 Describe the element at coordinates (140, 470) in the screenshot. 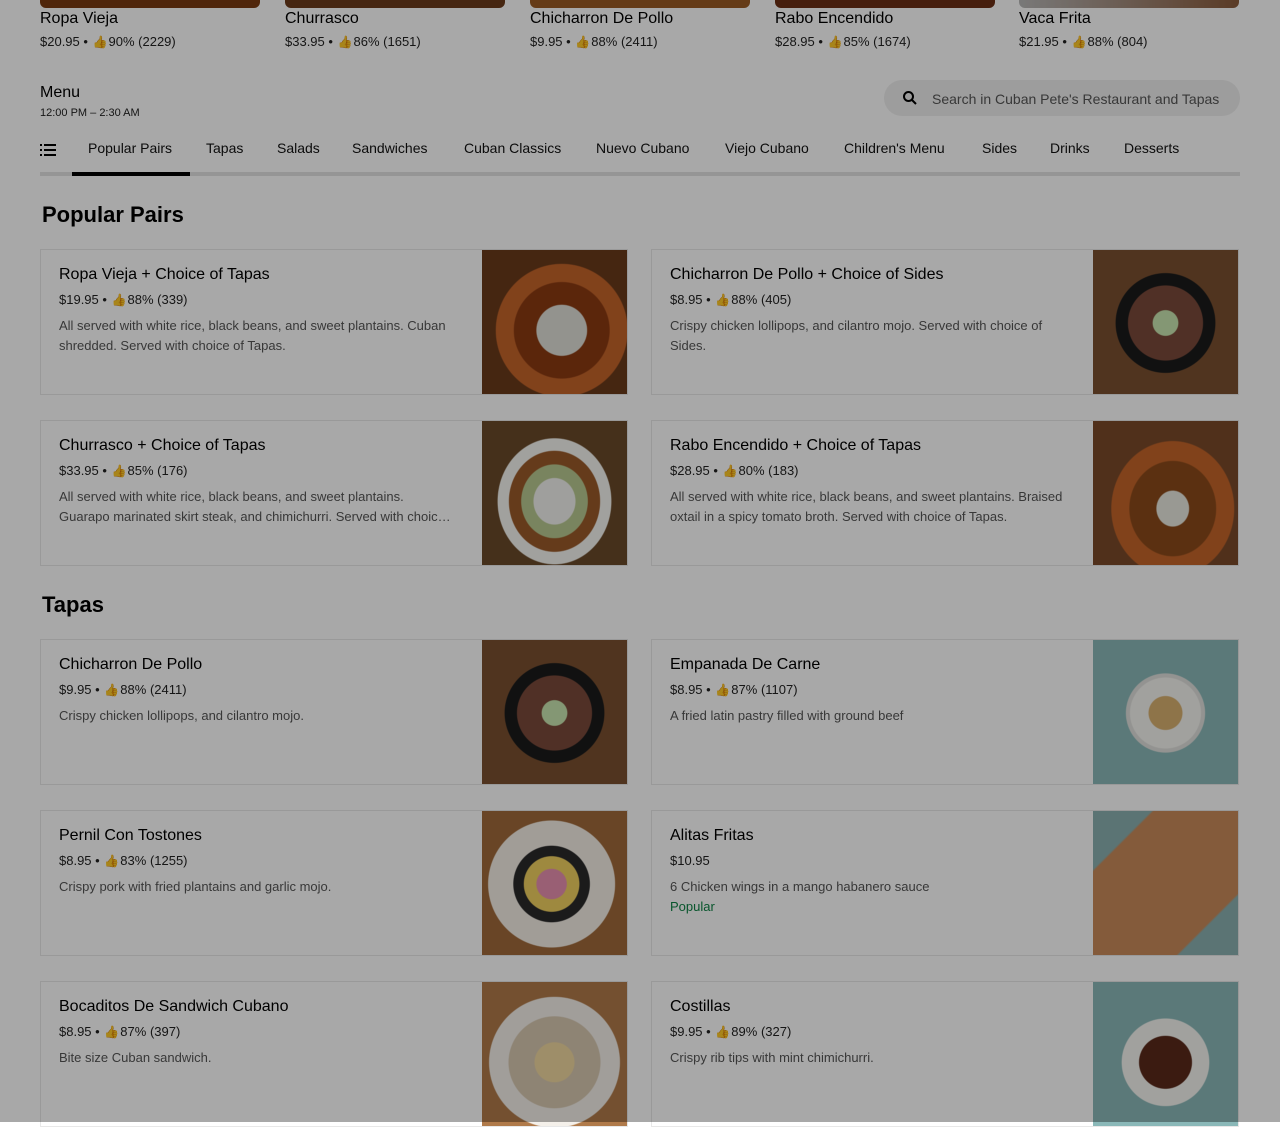

I see `rating: 85%` at that location.